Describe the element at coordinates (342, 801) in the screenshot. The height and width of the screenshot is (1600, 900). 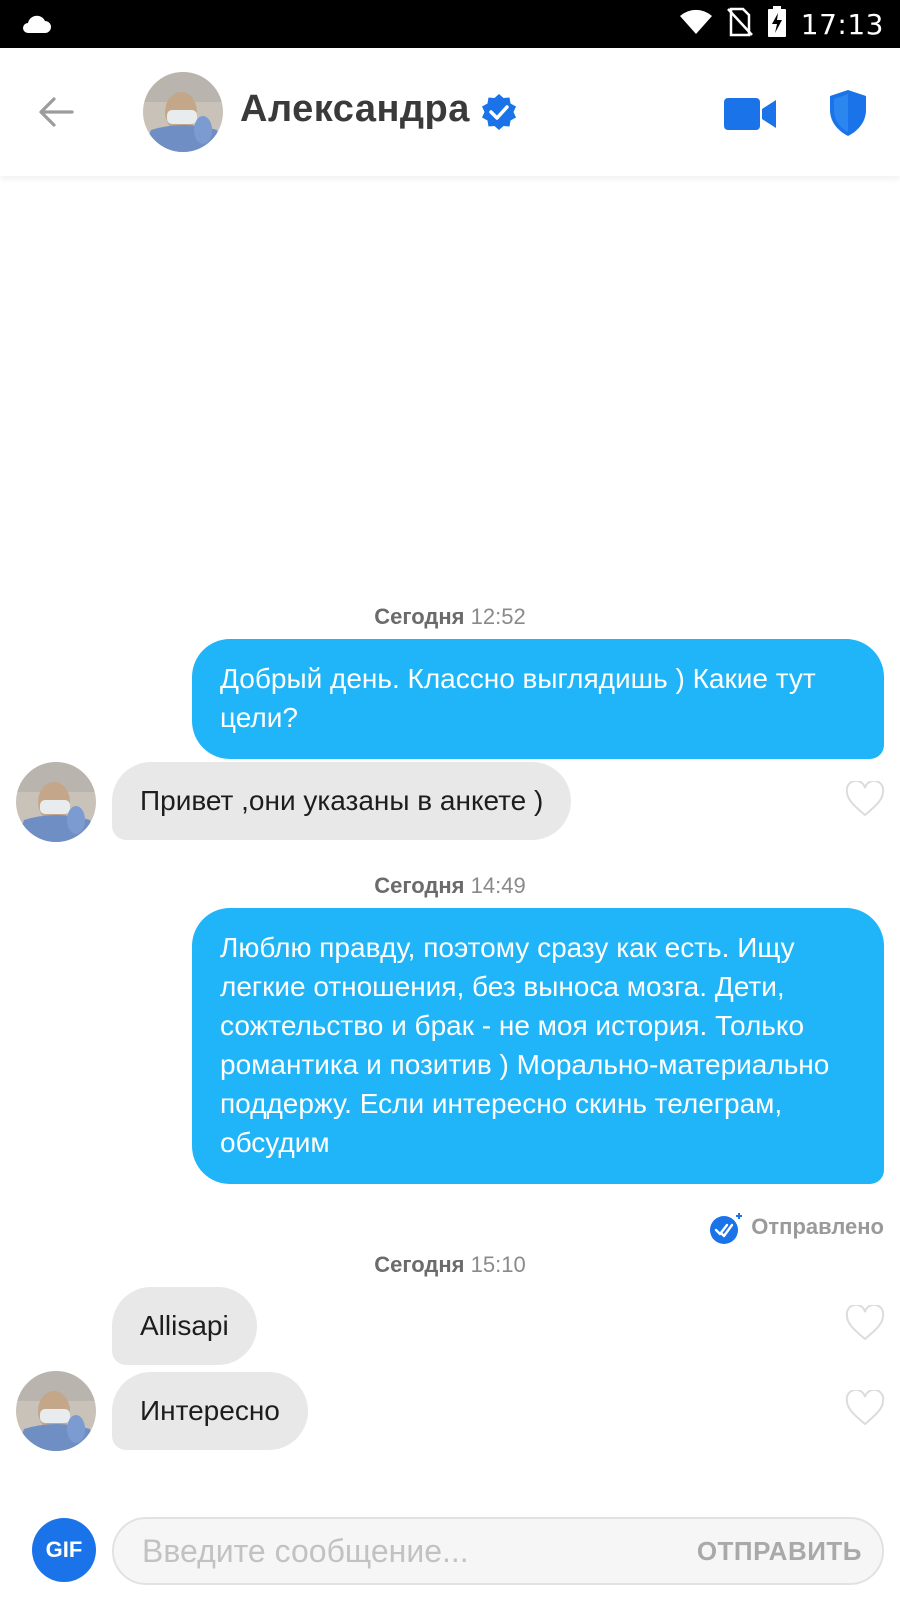
I see `incoming-message: Привет ,они указаны в анкете )` at that location.